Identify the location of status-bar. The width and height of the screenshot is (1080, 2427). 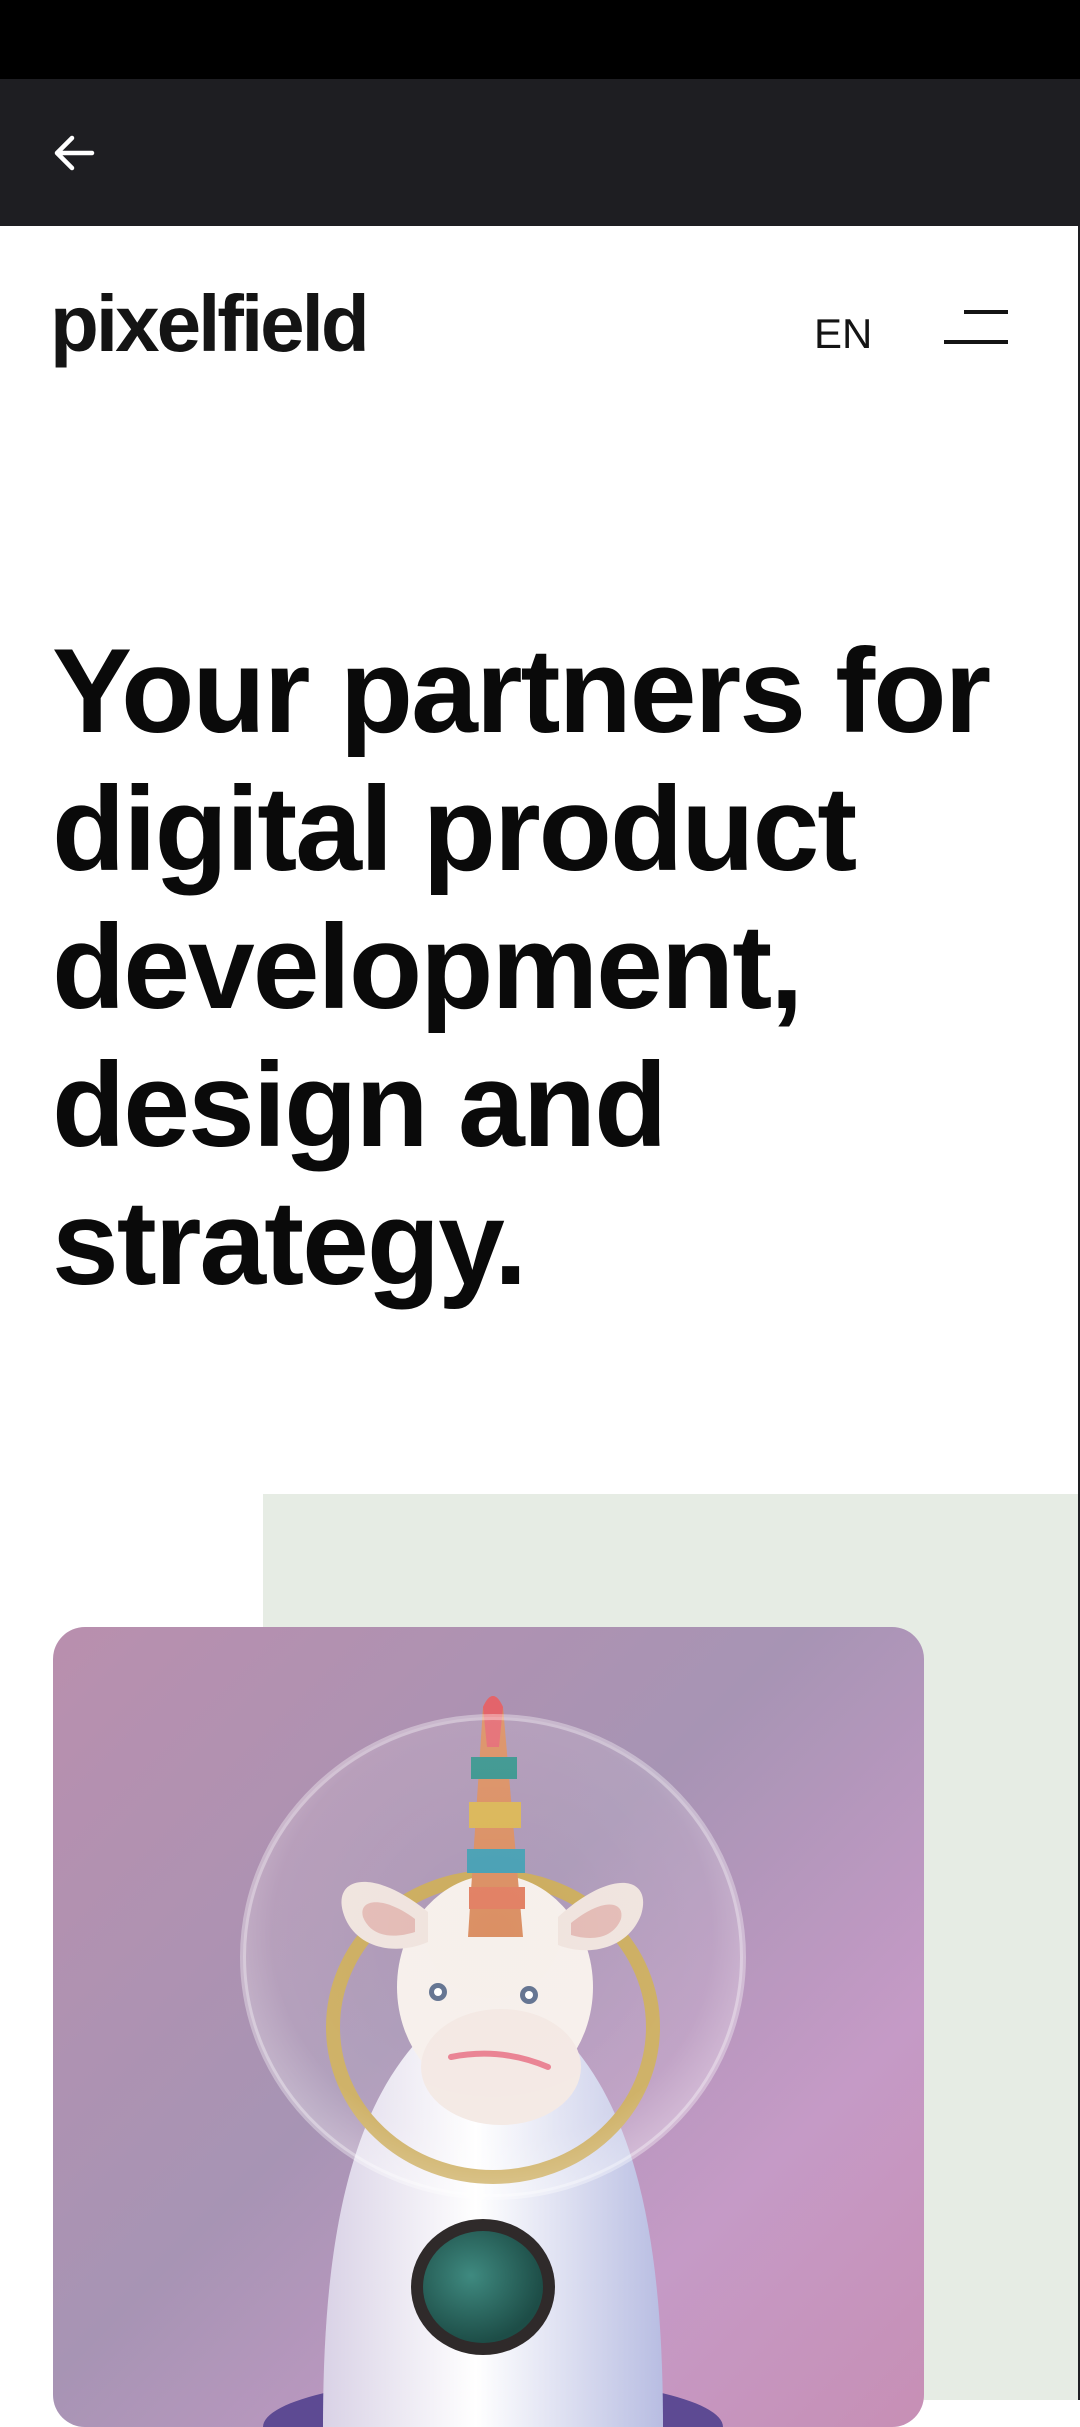
(540, 39).